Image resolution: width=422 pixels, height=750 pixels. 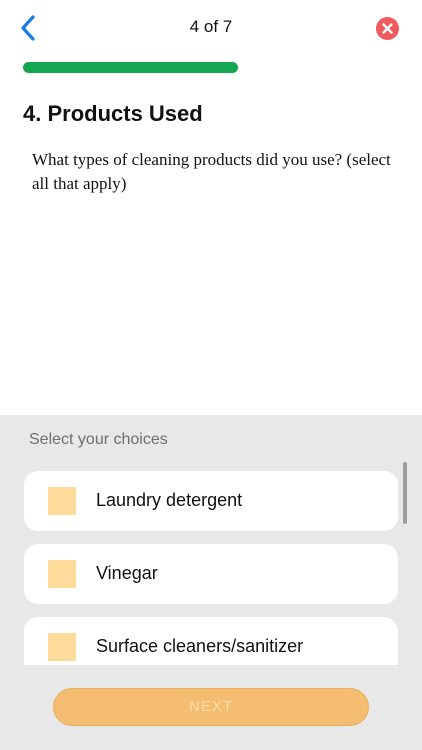 What do you see at coordinates (405, 493) in the screenshot?
I see `scrollbar` at bounding box center [405, 493].